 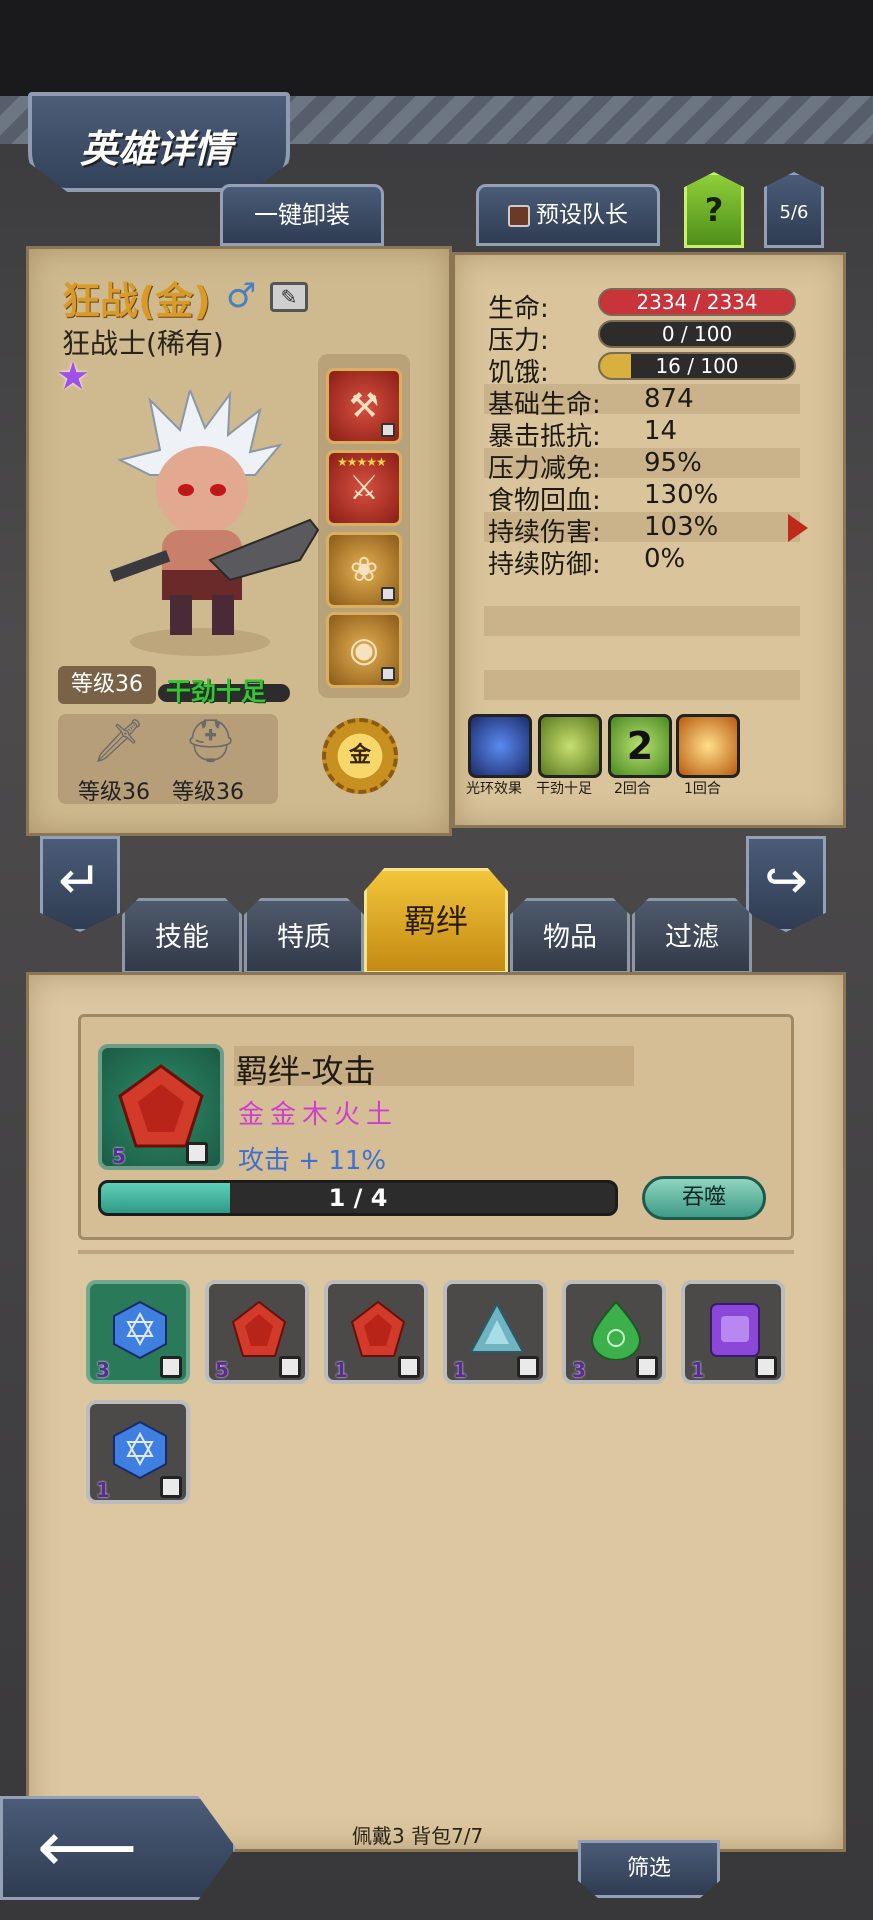 I want to click on filter-button: 筛选, so click(x=649, y=1869).